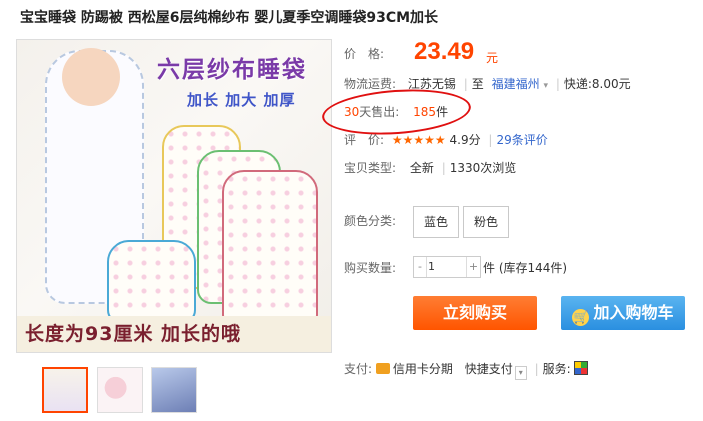 The width and height of the screenshot is (703, 421). Describe the element at coordinates (270, 249) in the screenshot. I see `sleeping-bag-red` at that location.